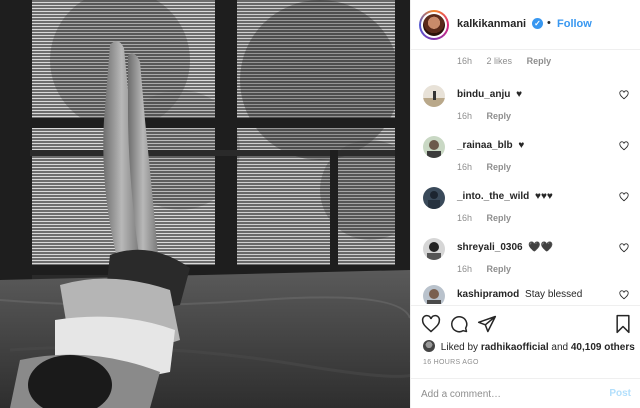 This screenshot has height=408, width=640. Describe the element at coordinates (488, 294) in the screenshot. I see `comment-username: kashipramod` at that location.